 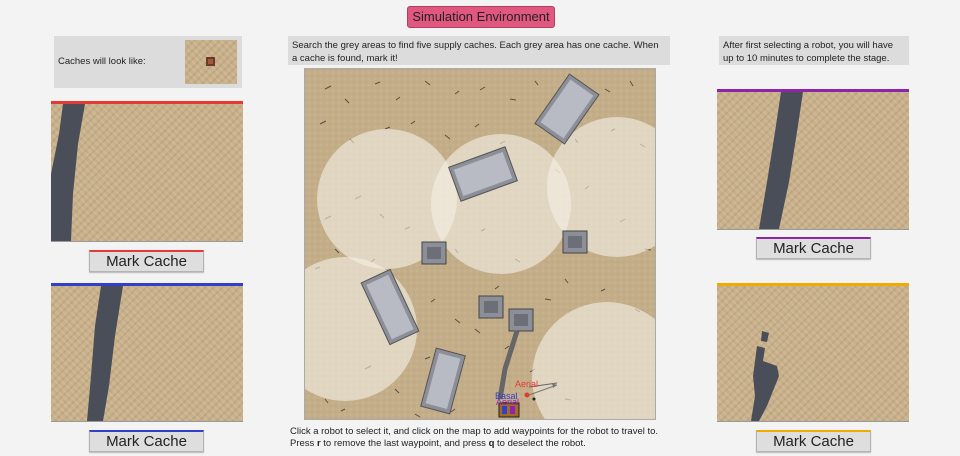 I want to click on camera-feed-purple, so click(x=813, y=159).